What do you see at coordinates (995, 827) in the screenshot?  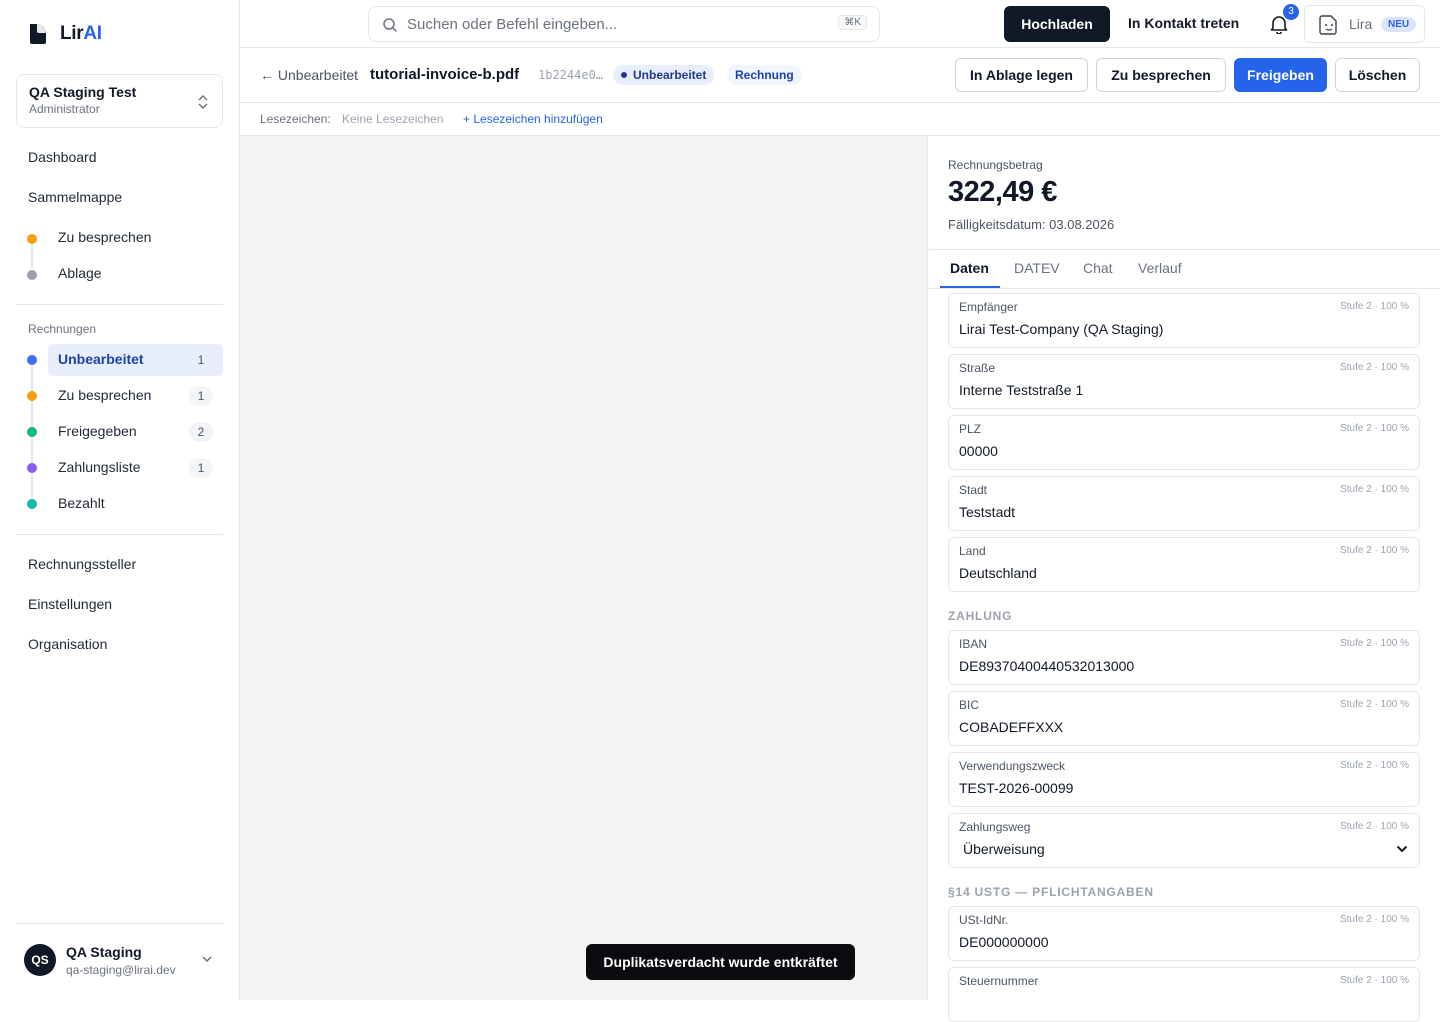 I see `field-label: Zahlungsweg` at bounding box center [995, 827].